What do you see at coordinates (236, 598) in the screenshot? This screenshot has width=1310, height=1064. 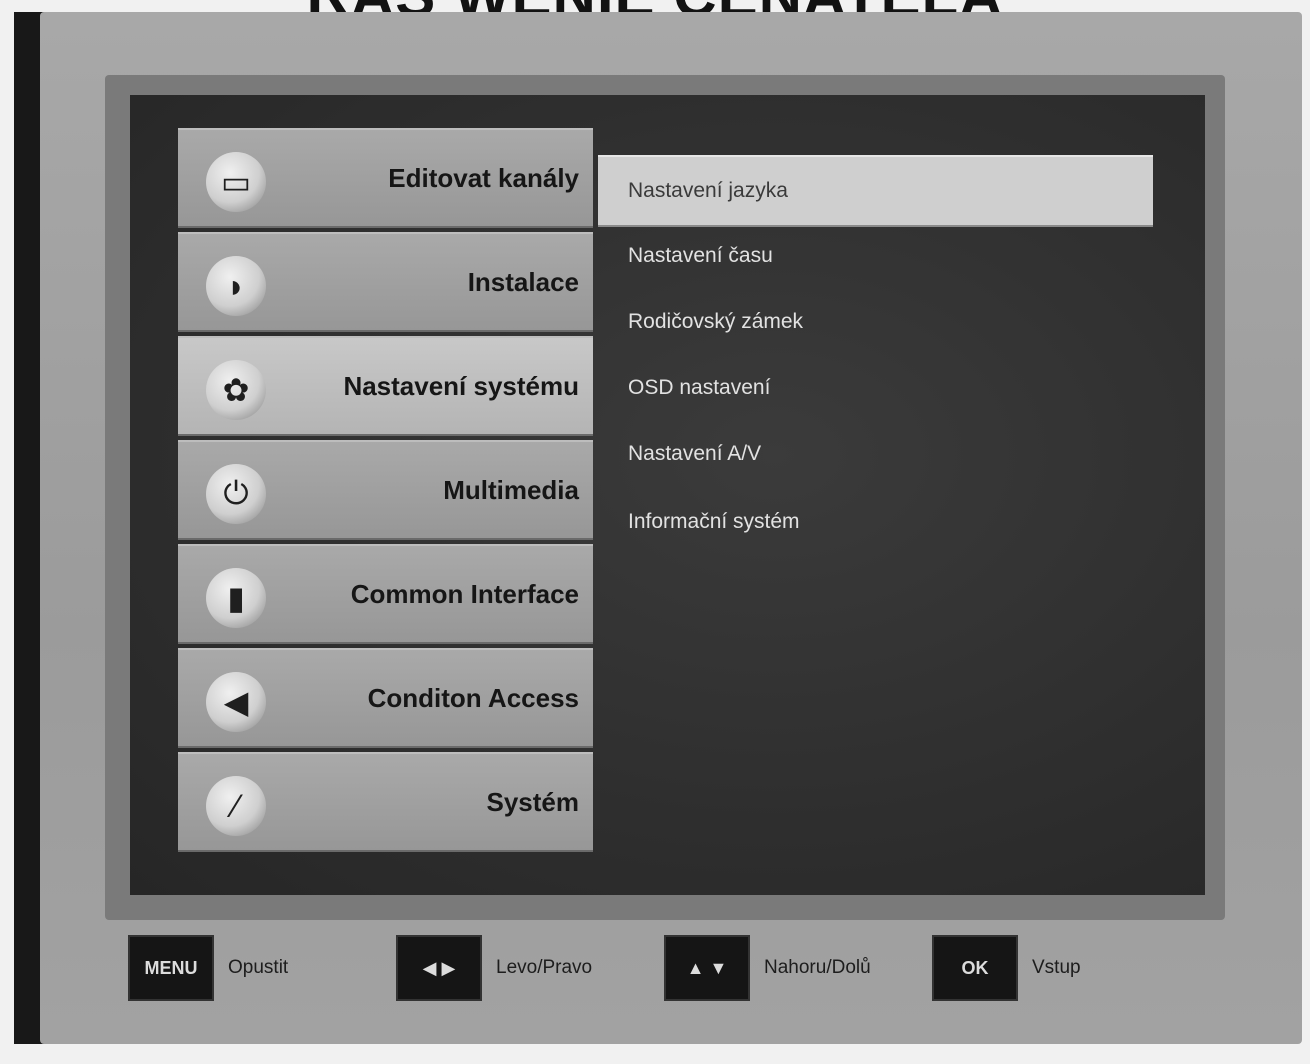 I see `ci-module-icon: ▮` at bounding box center [236, 598].